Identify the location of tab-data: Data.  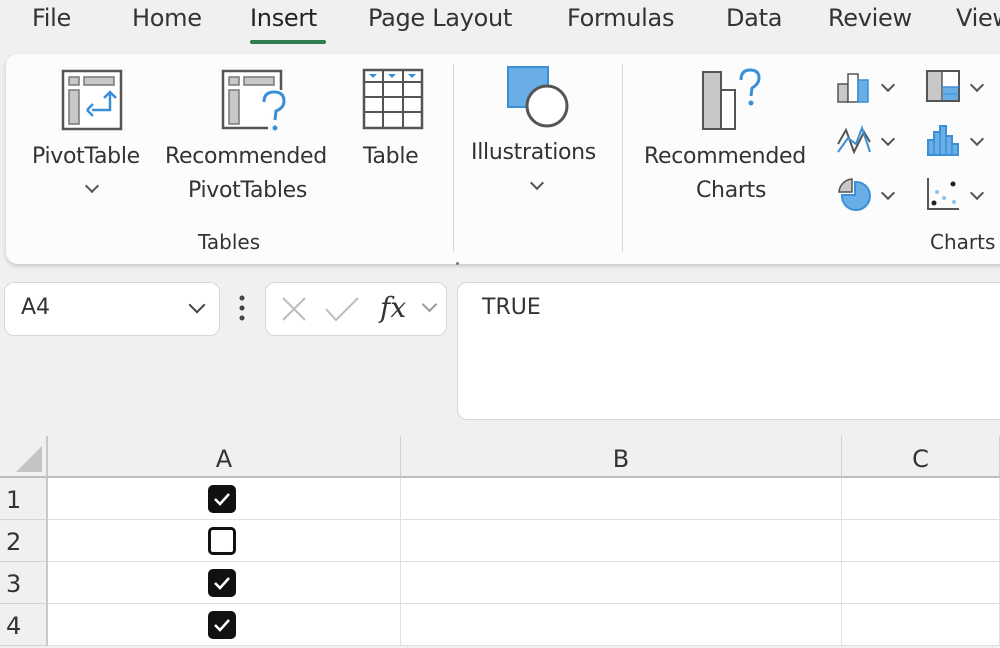
(754, 18).